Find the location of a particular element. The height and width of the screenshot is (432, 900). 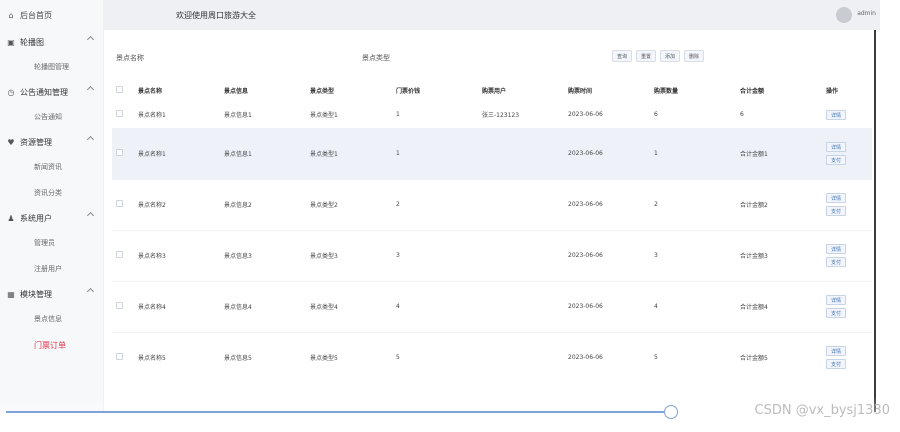

sidebar-group-modules: ▦ 模块管理 is located at coordinates (51, 294).